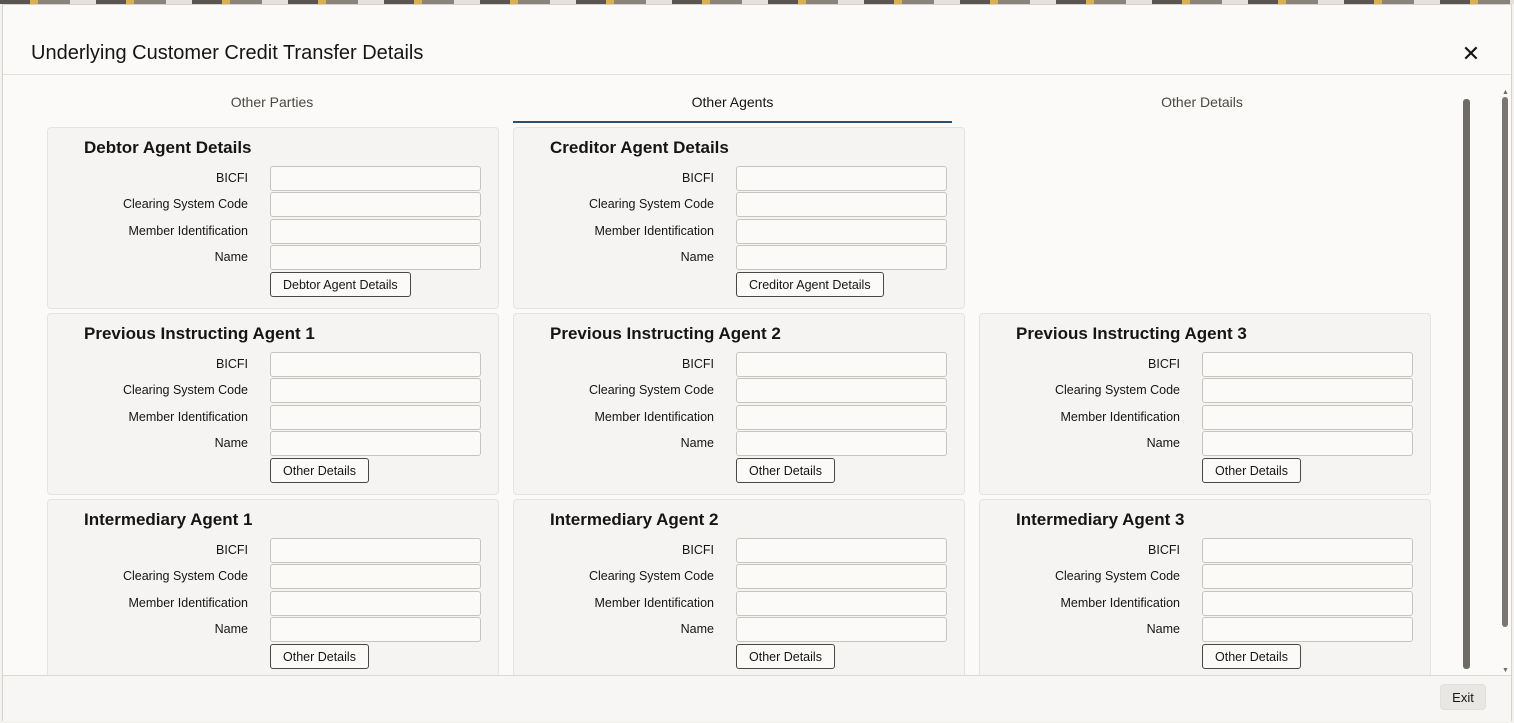 This screenshot has width=1514, height=723. I want to click on creditor-agent-details-button: Creditor Agent Details, so click(810, 284).